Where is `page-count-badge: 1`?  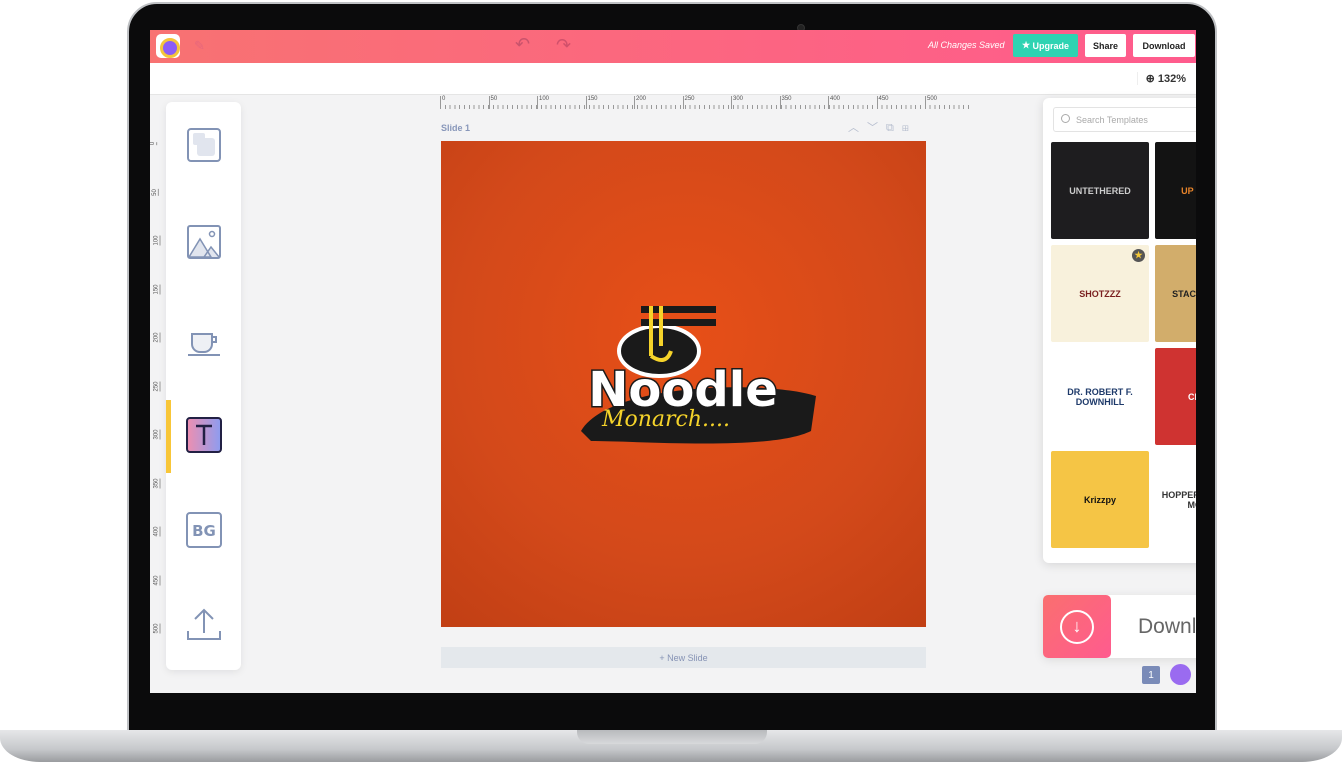
page-count-badge: 1 is located at coordinates (1151, 675).